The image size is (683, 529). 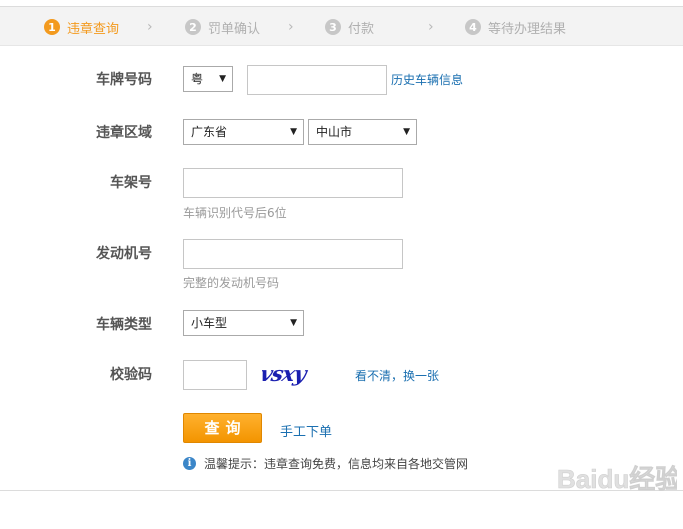 I want to click on step-await-result: 4 等待办理结果, so click(x=516, y=27).